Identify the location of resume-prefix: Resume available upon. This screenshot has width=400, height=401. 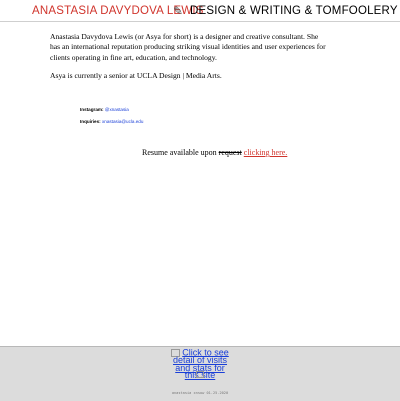
(179, 152).